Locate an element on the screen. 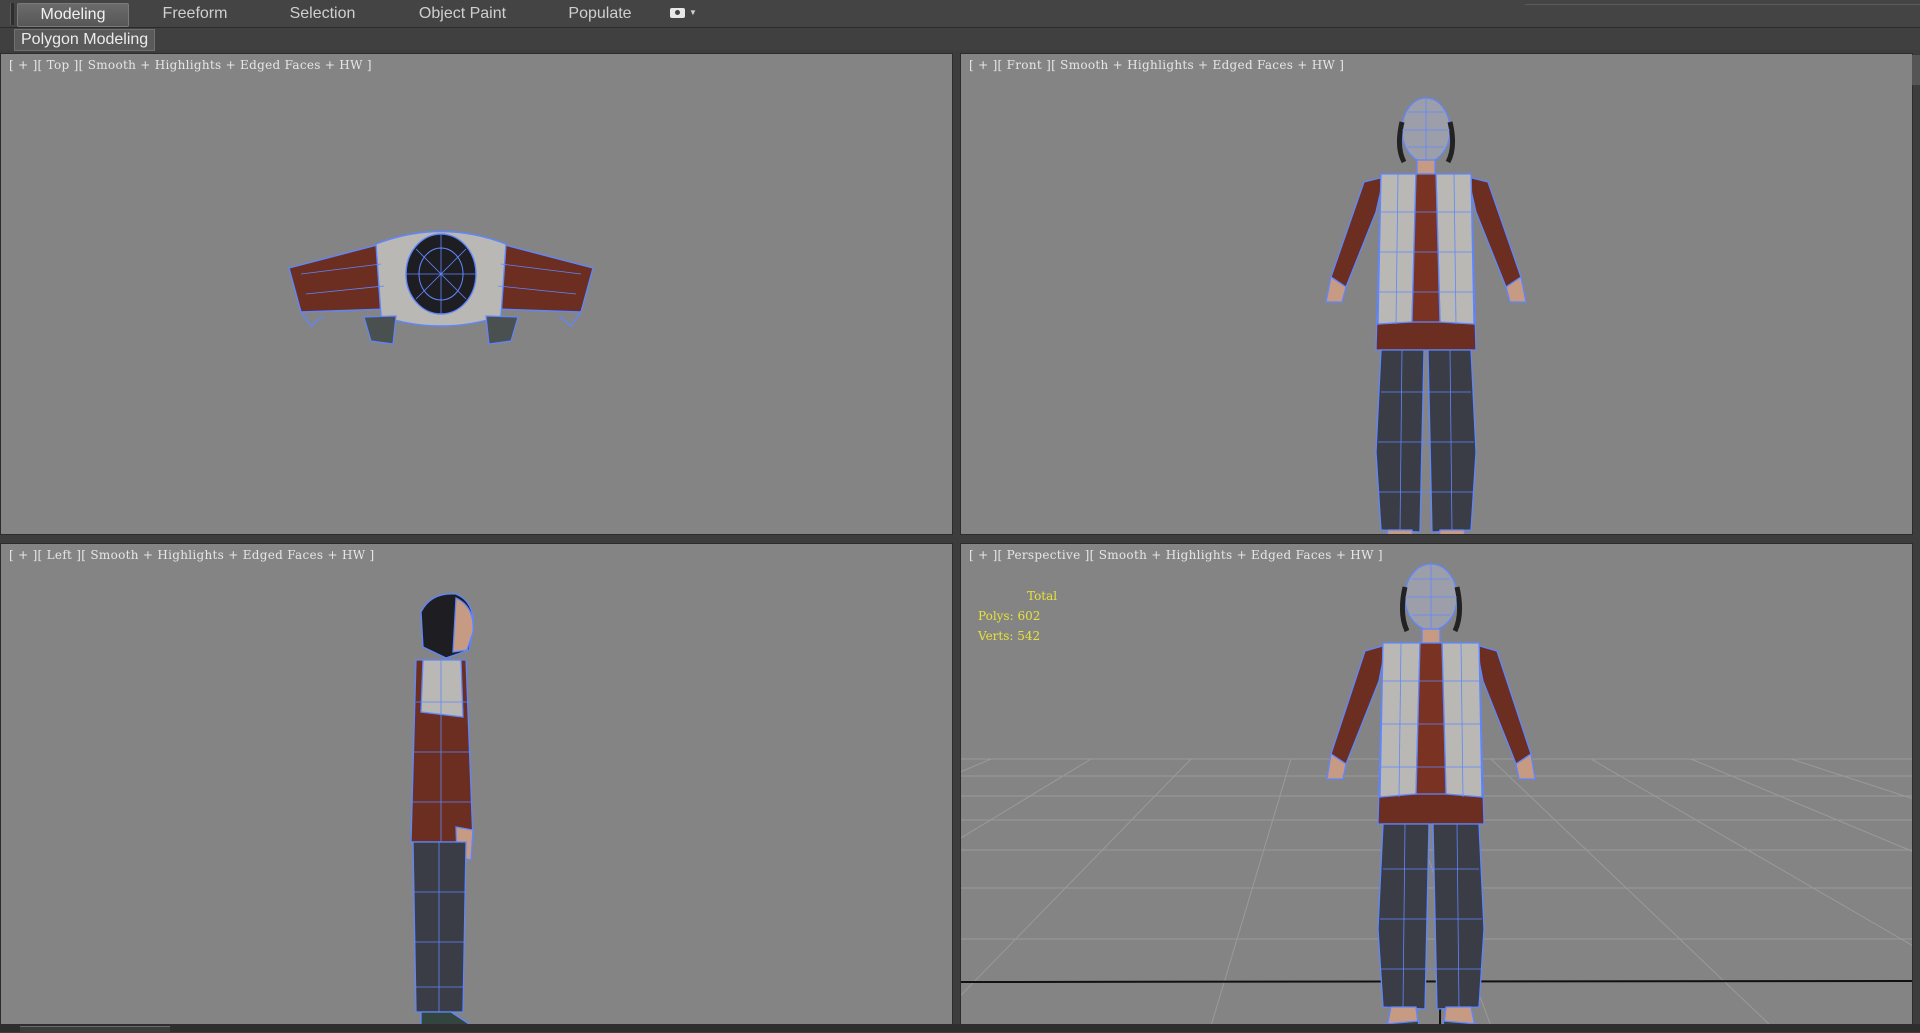 The image size is (1920, 1033). polygon-modeling-panel: Polygon Modeling is located at coordinates (85, 40).